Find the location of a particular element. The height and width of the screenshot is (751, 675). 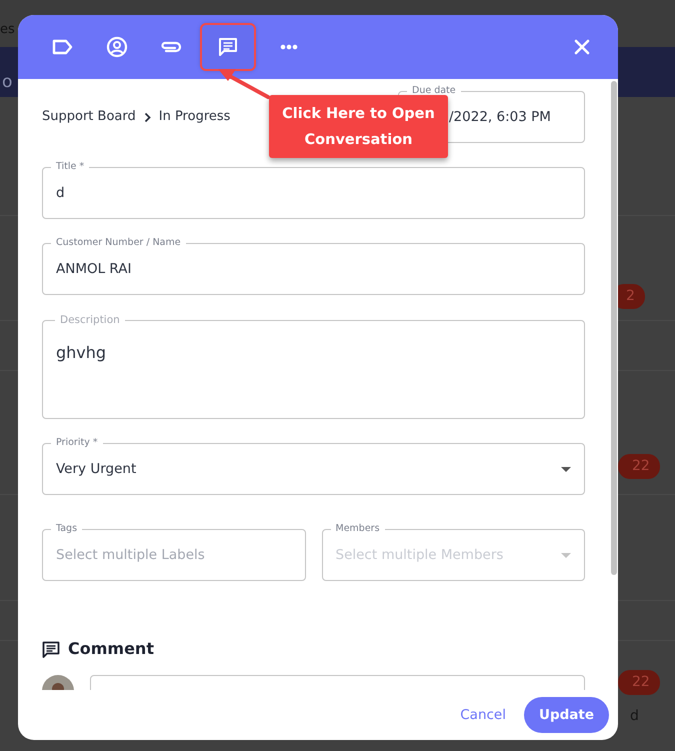

toolbar-button is located at coordinates (228, 47).